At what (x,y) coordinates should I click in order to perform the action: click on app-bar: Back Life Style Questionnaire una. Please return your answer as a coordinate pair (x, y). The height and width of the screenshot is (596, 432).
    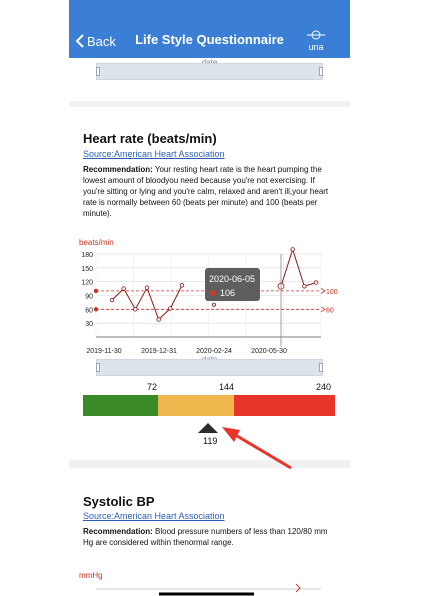
    Looking at the image, I should click on (209, 29).